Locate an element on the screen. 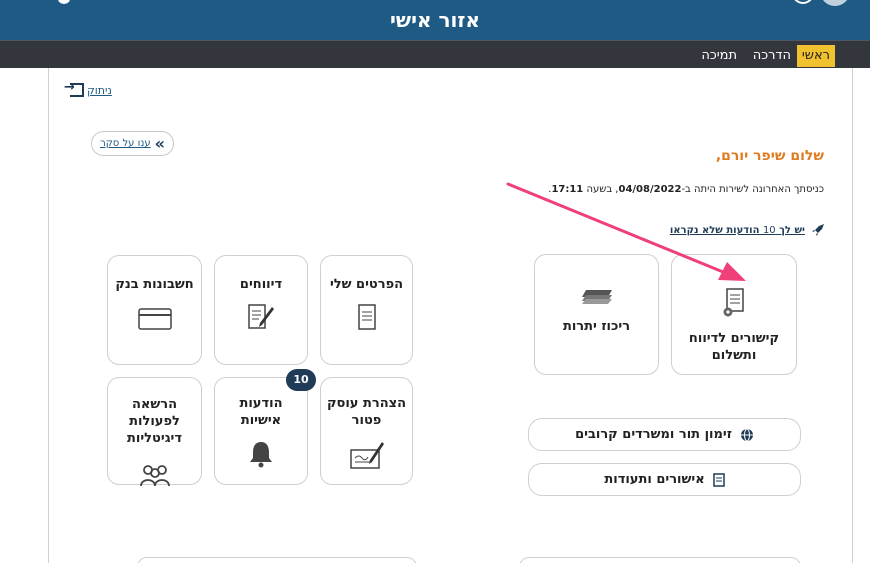 The height and width of the screenshot is (563, 870). double-chevron-left-icon: « is located at coordinates (159, 143).